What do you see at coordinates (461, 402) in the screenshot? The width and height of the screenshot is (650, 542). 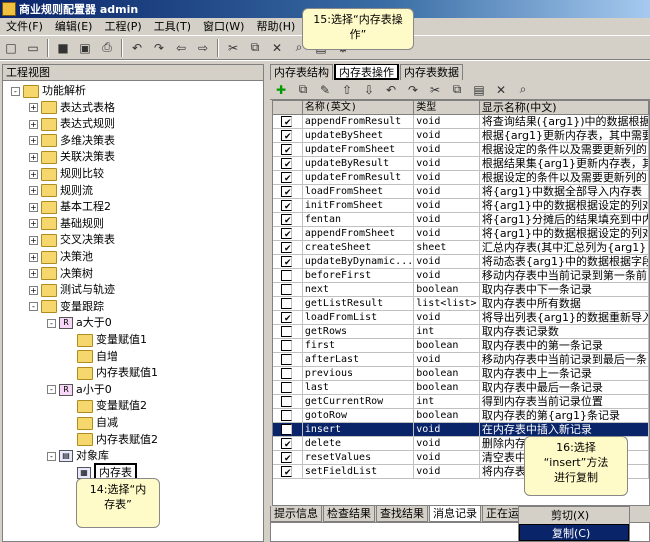 I see `table-row: getCurrentRow int 得到内存表当前记录位置` at bounding box center [461, 402].